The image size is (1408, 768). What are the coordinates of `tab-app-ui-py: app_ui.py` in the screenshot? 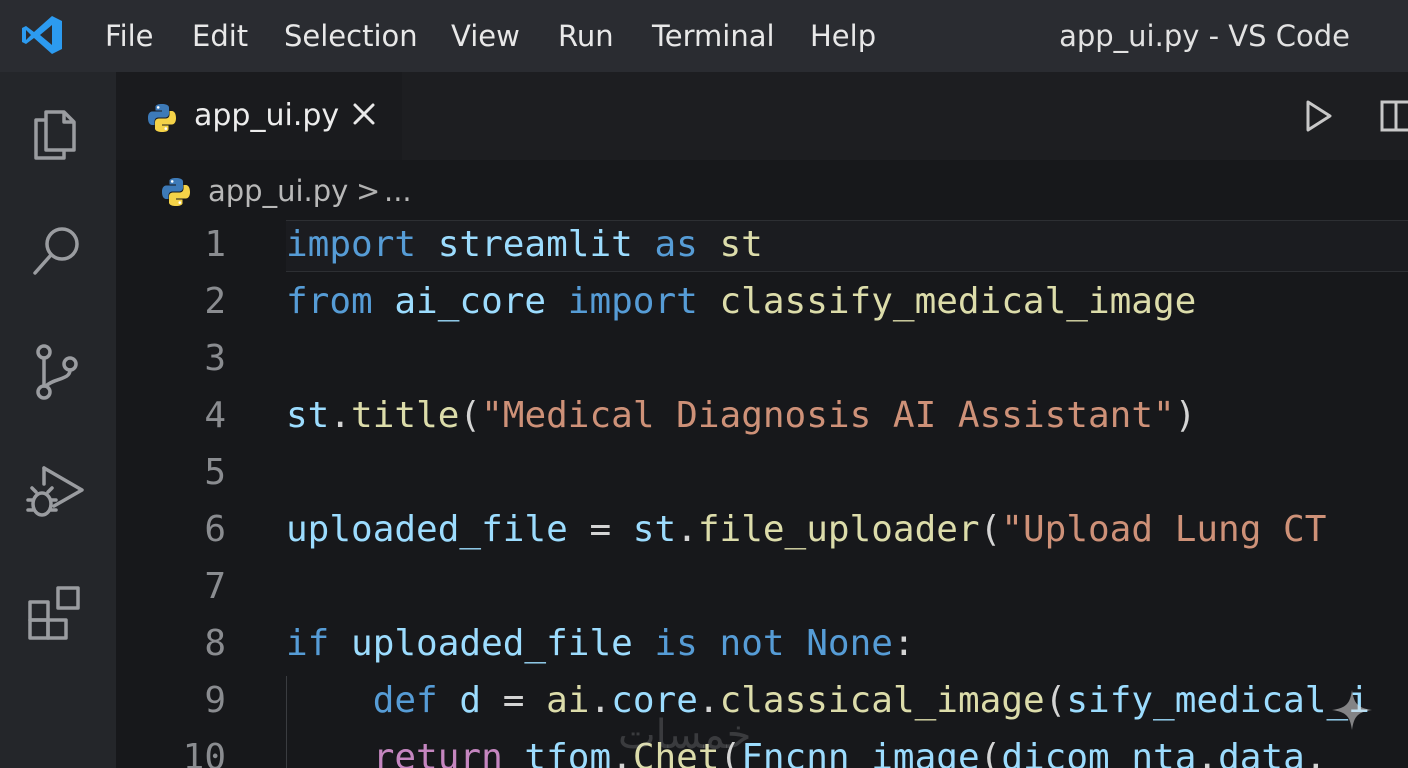 It's located at (259, 116).